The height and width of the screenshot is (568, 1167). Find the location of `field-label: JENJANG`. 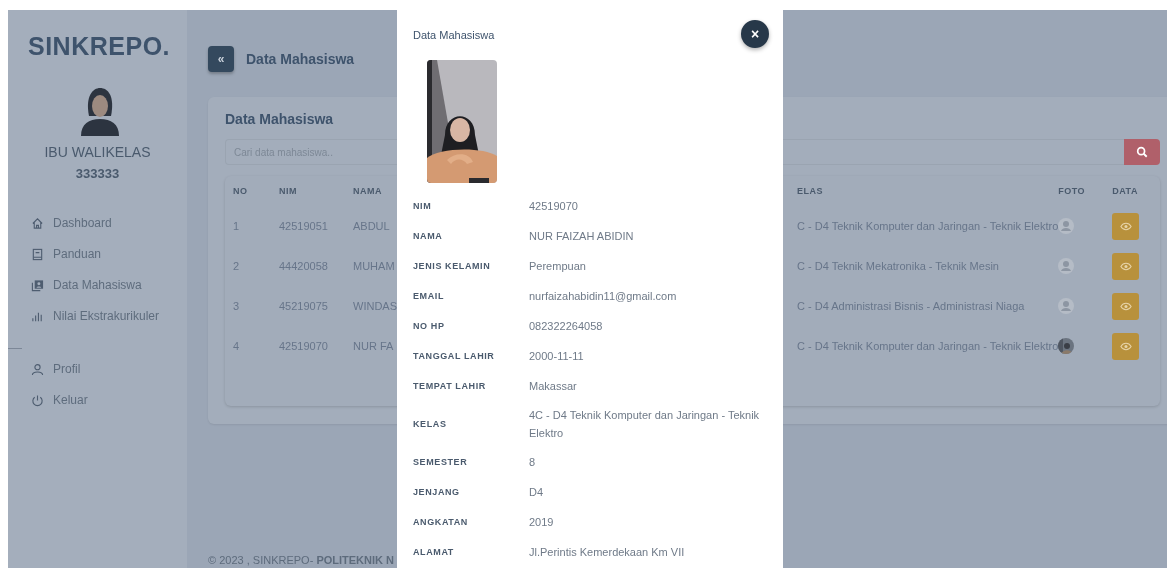

field-label: JENJANG is located at coordinates (437, 492).